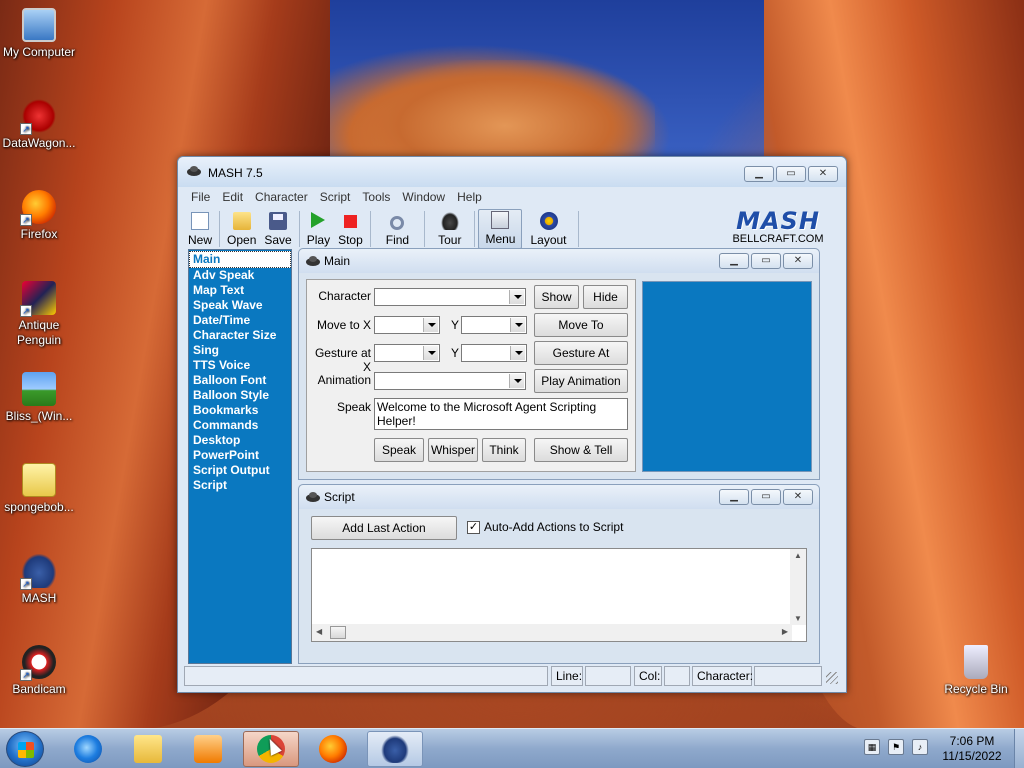 Image resolution: width=1024 pixels, height=768 pixels. I want to click on desktop-icon-firefox: ↗ Firefox, so click(39, 216).